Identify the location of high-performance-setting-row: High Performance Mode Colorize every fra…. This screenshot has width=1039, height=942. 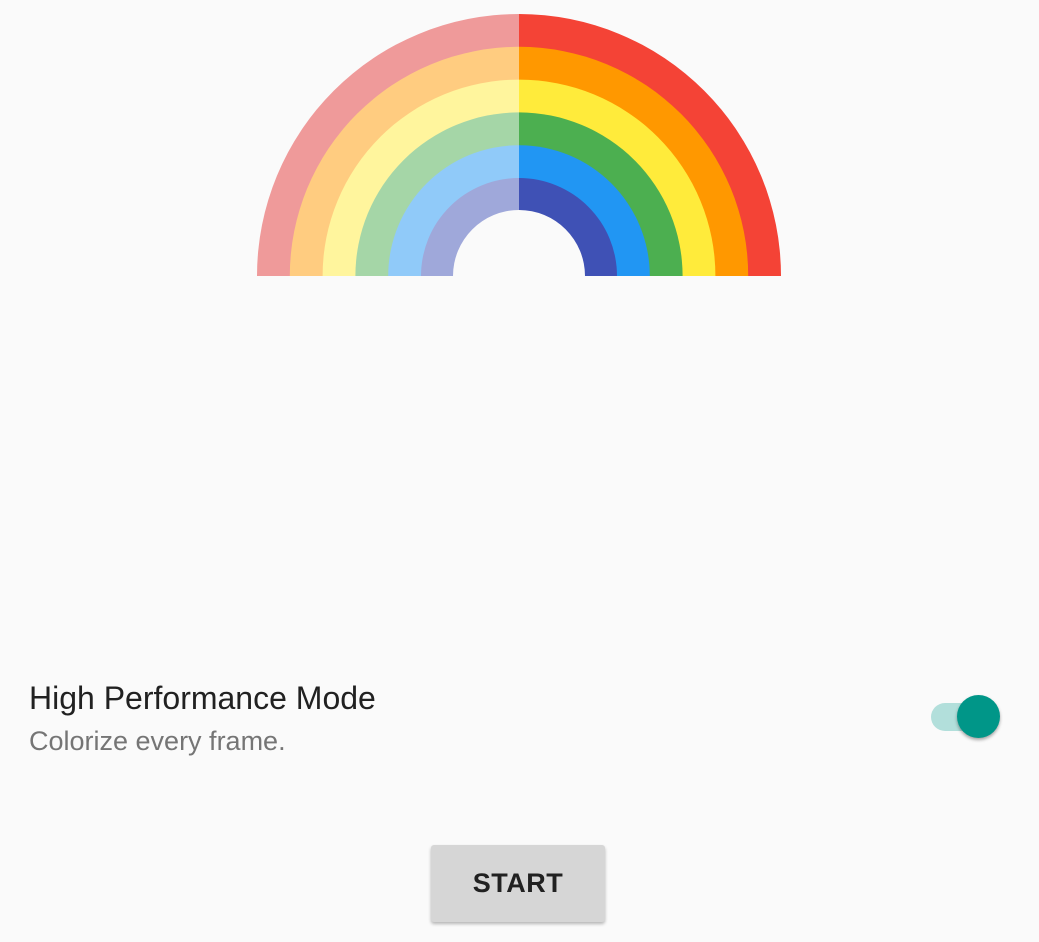
(519, 720).